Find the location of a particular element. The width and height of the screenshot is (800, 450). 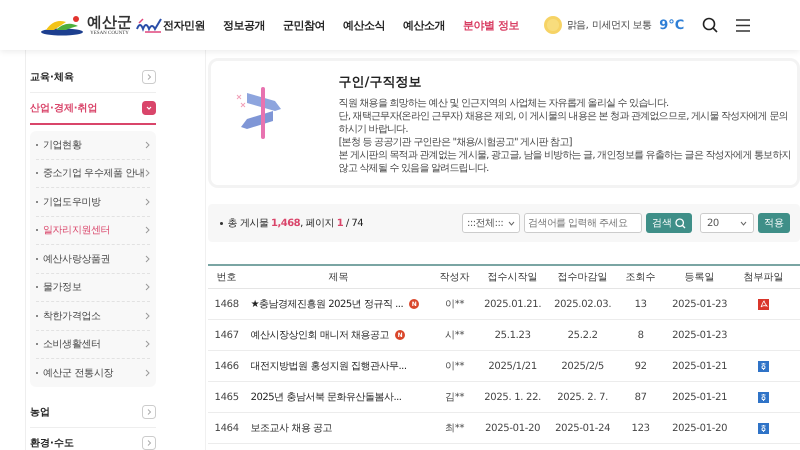

table-cell-text: 2025.02.03. is located at coordinates (582, 304).